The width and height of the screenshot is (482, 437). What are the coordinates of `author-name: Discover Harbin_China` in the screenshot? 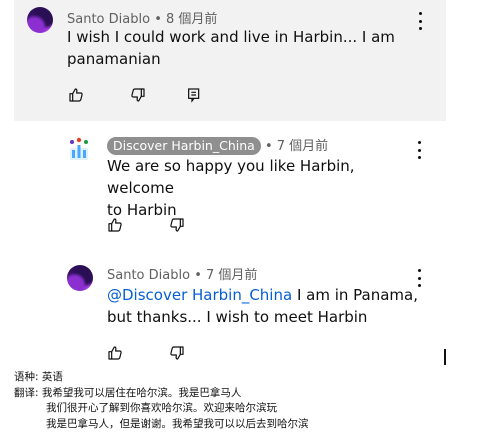 It's located at (184, 146).